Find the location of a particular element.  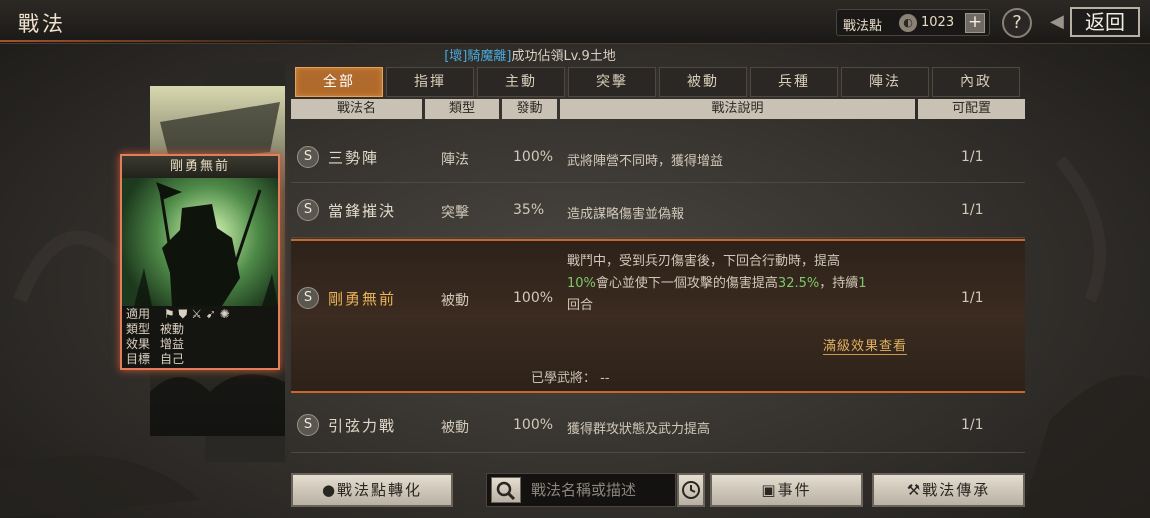

title-underline is located at coordinates (180, 41).